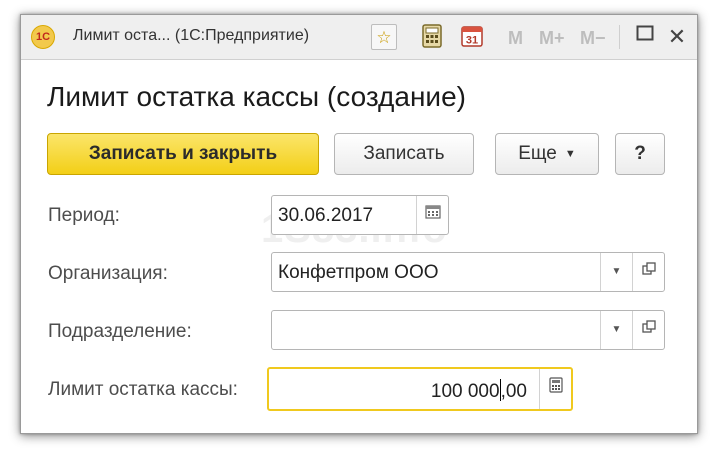  I want to click on more-button: Еще ▼, so click(547, 154).